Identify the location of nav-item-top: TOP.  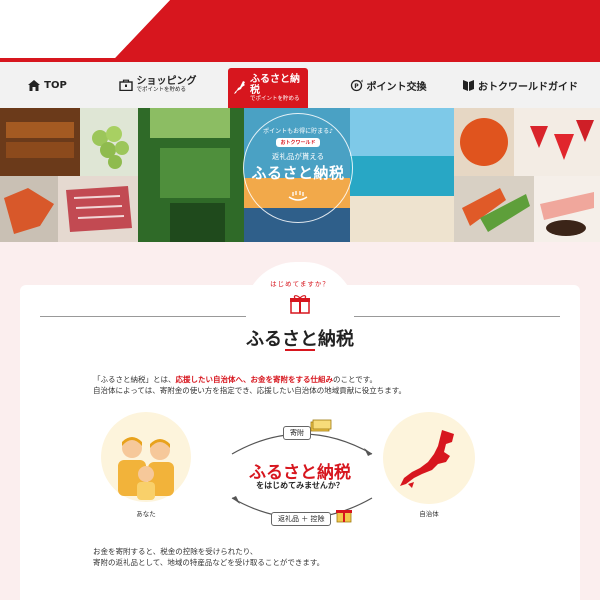
(47, 85).